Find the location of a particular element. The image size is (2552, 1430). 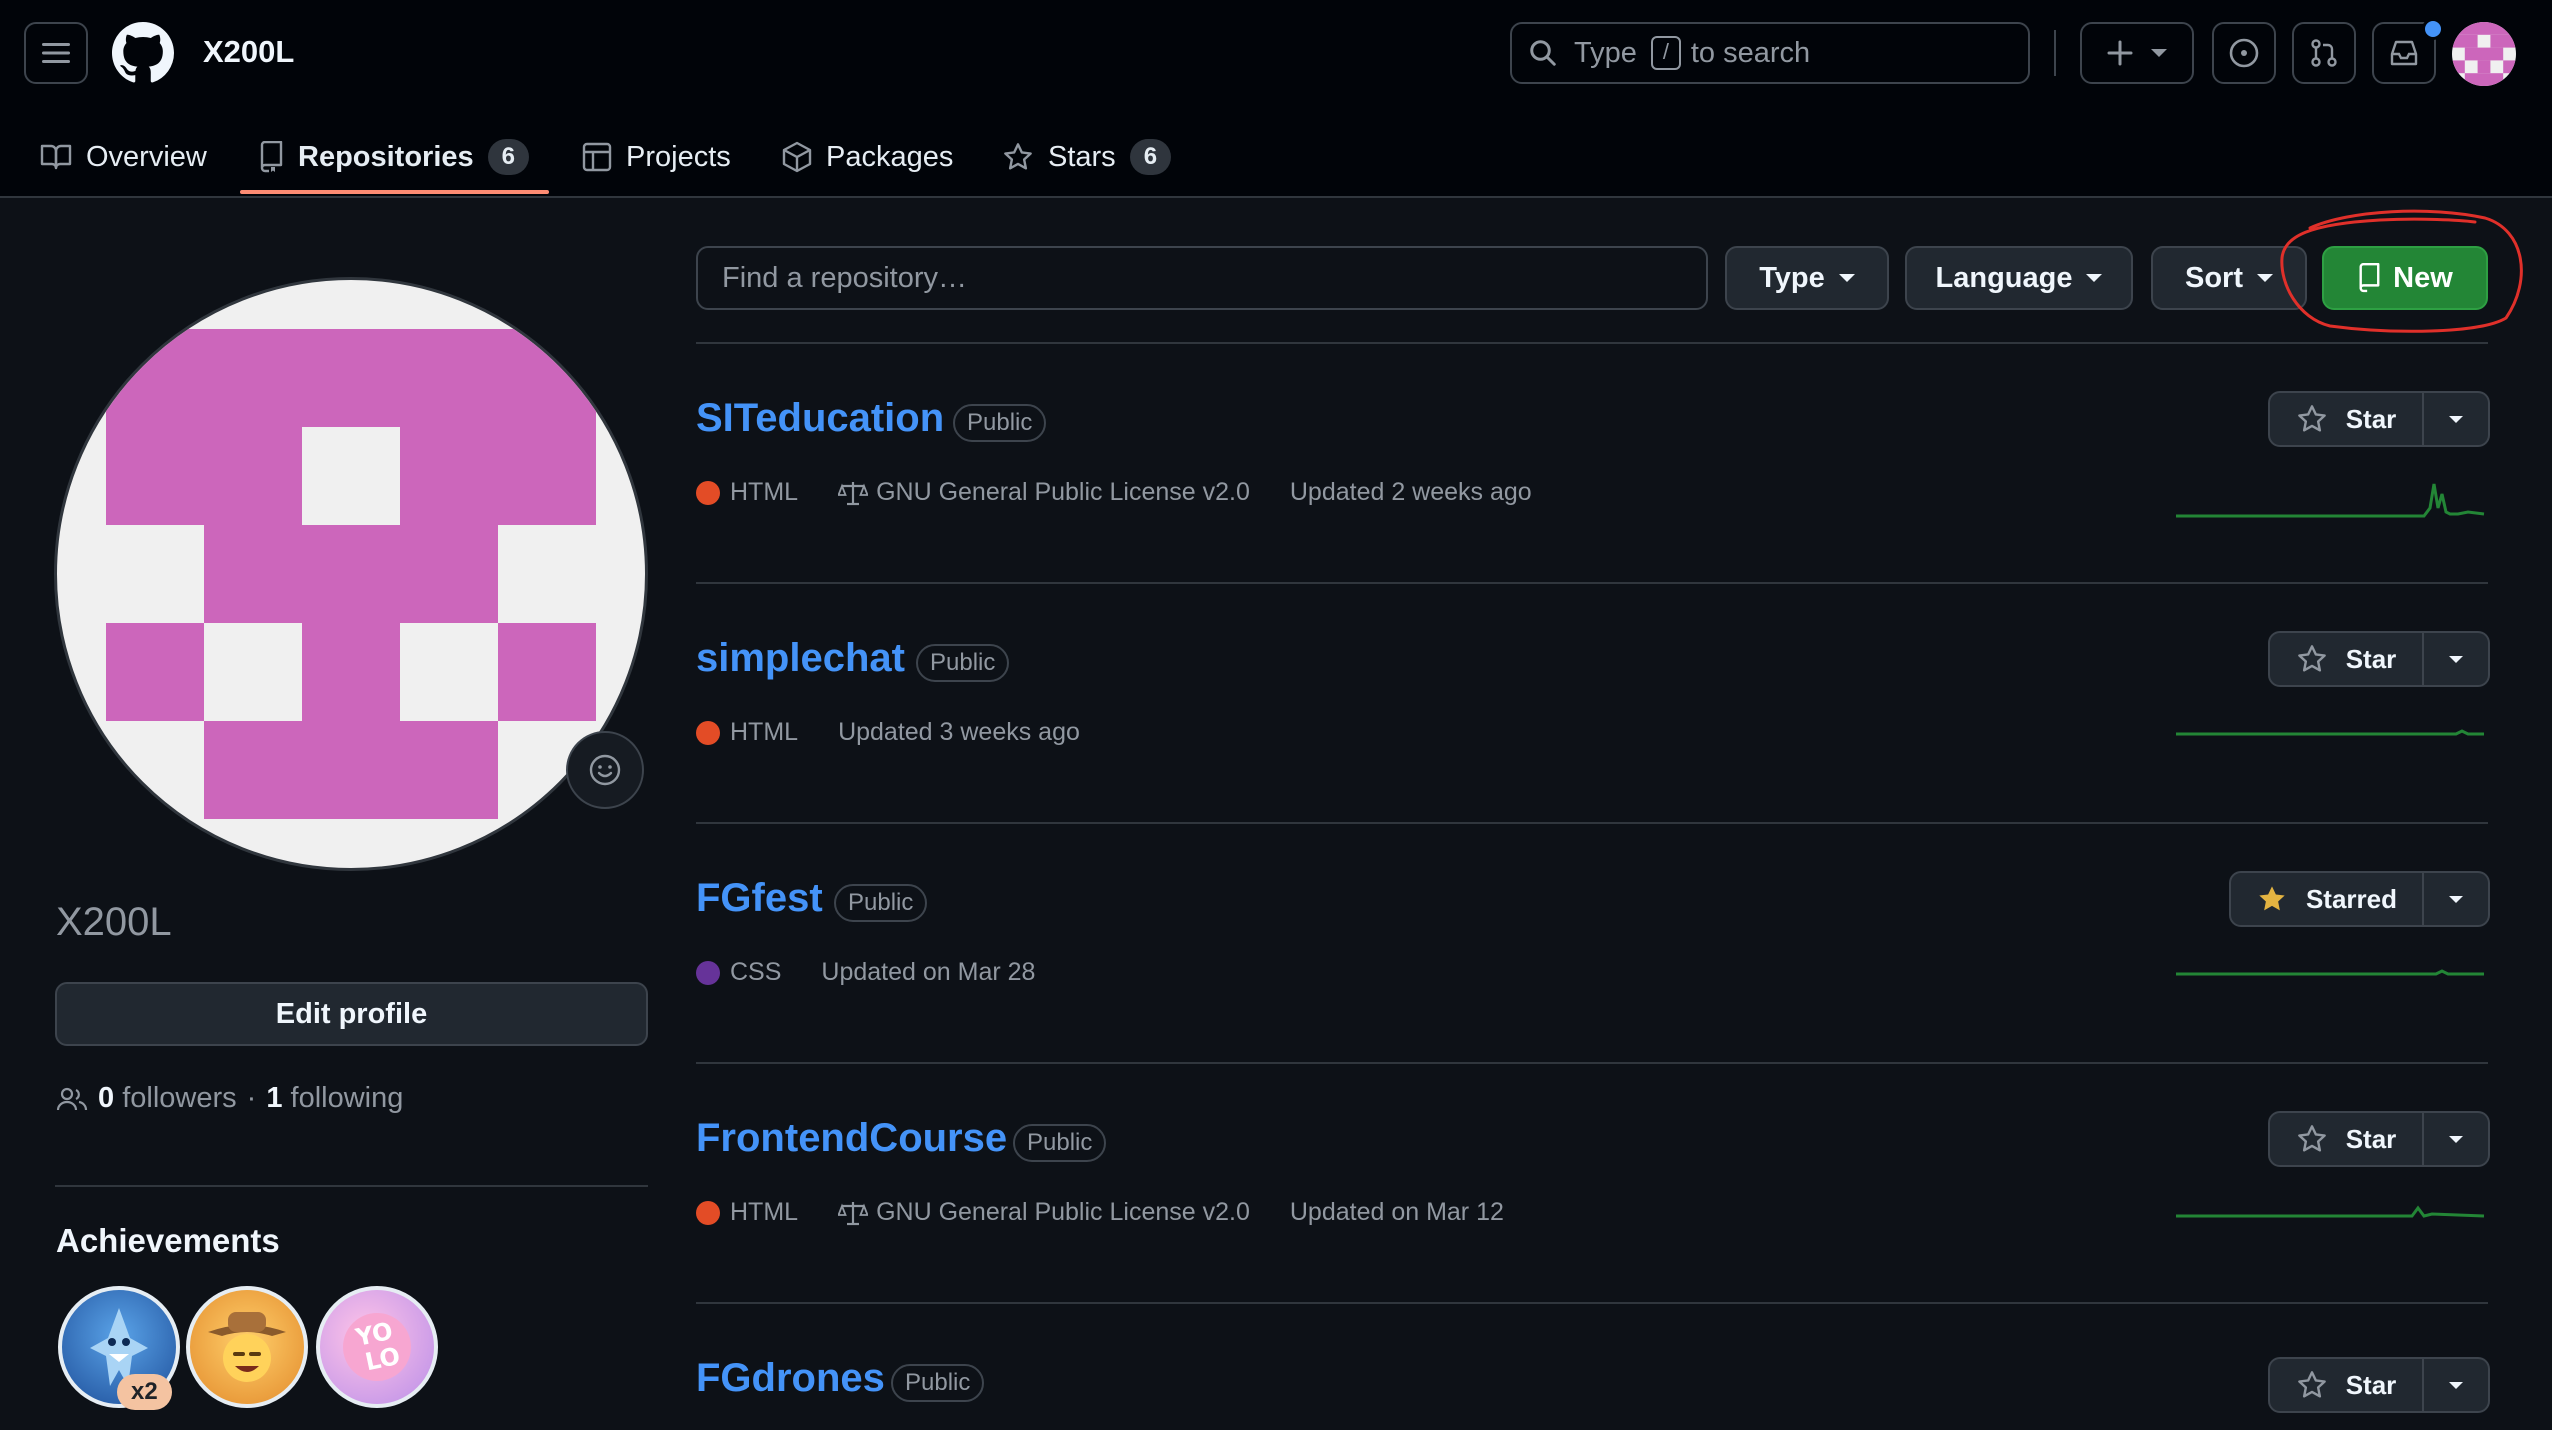

annotation-circle is located at coordinates (2401, 271).